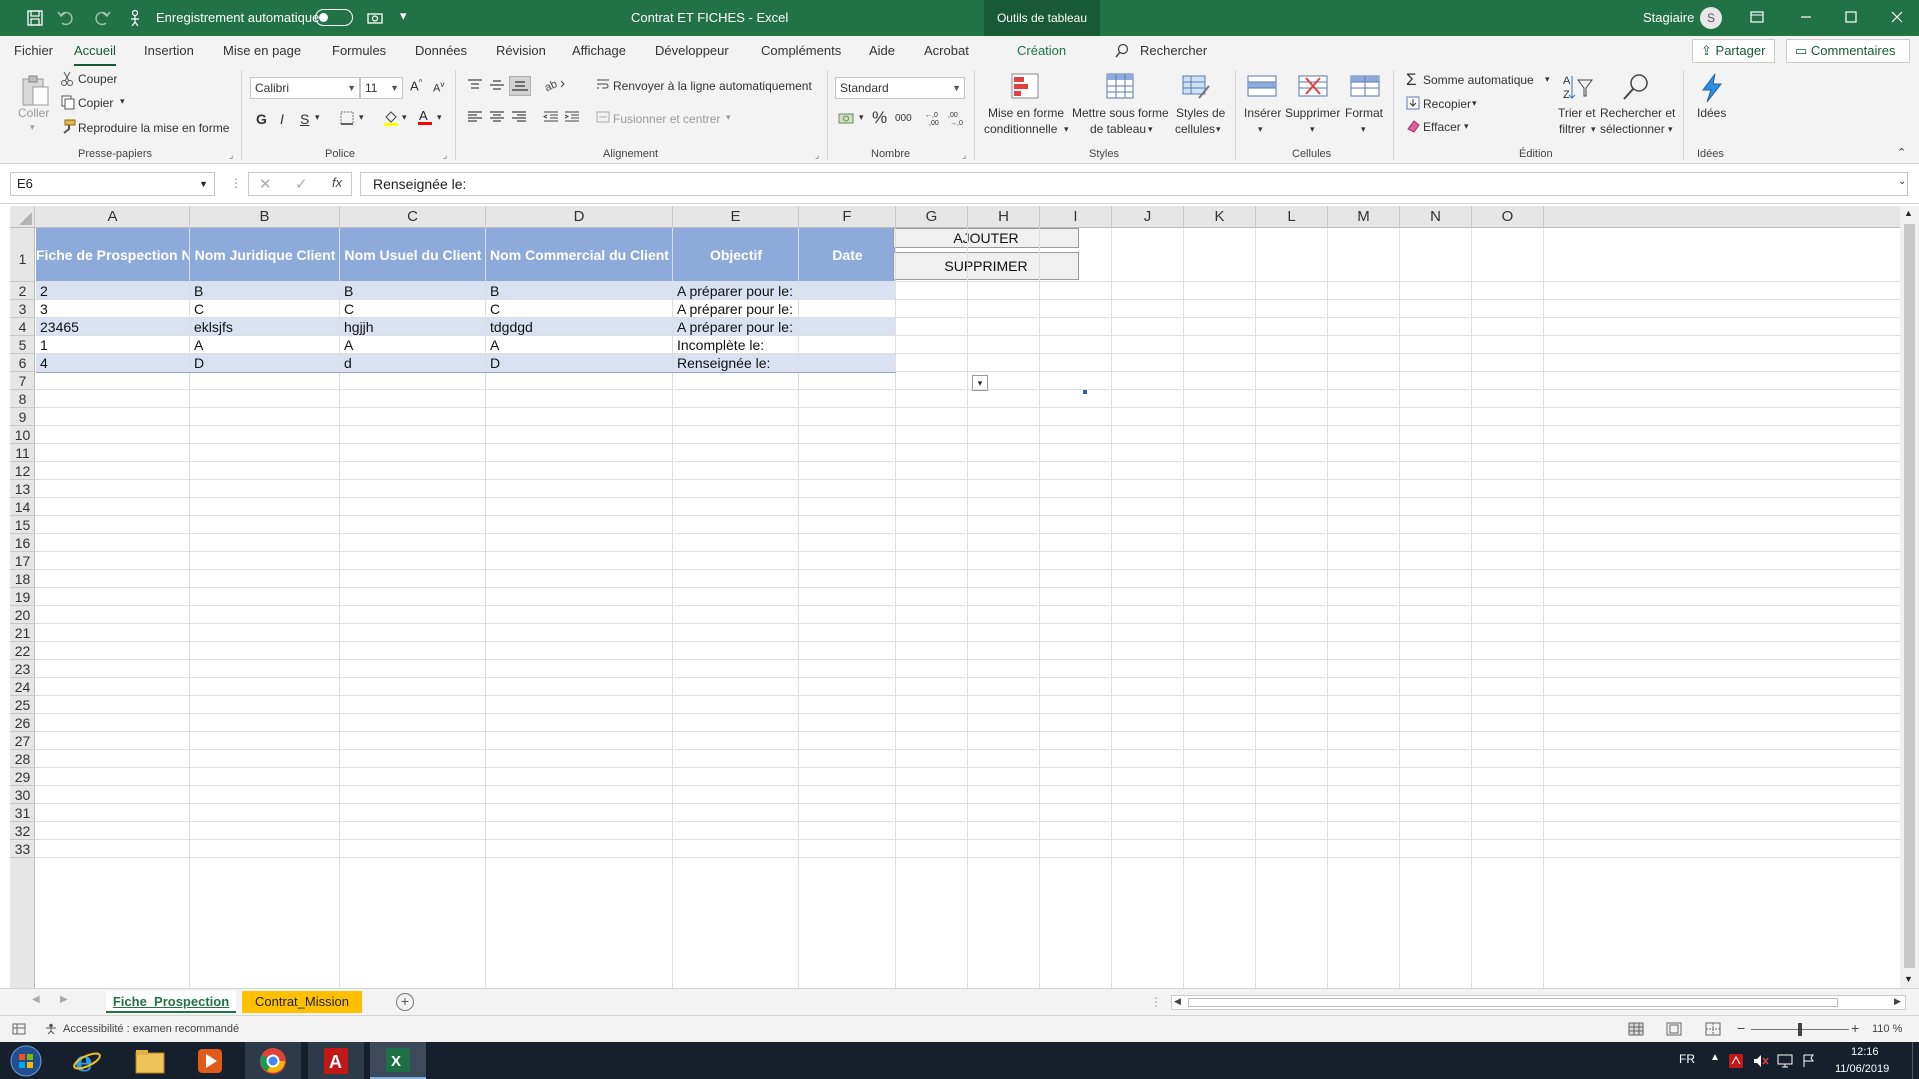 This screenshot has width=1919, height=1079. I want to click on increase-font-icon: A^, so click(416, 85).